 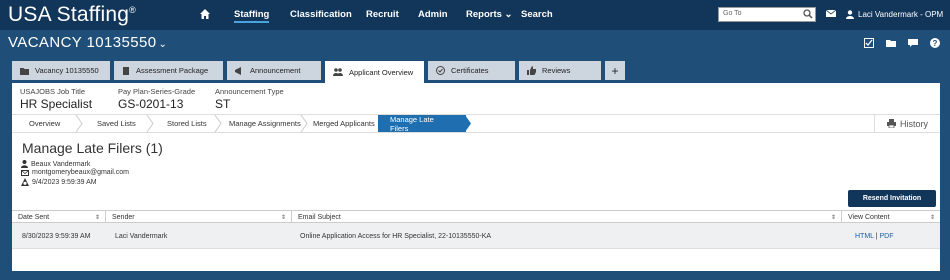 I want to click on tab-announcement: Announcement, so click(x=274, y=70).